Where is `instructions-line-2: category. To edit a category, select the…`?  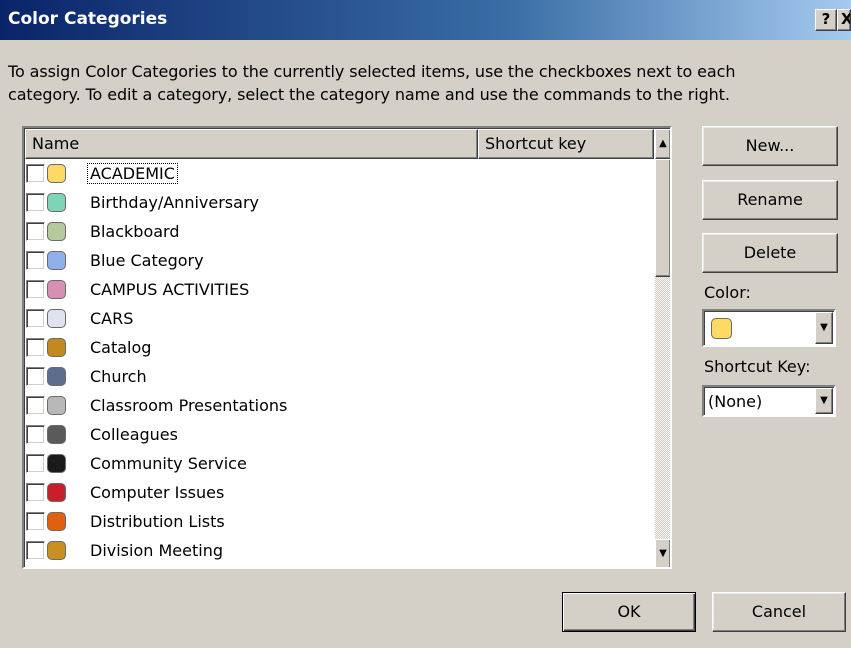 instructions-line-2: category. To edit a category, select the… is located at coordinates (369, 94).